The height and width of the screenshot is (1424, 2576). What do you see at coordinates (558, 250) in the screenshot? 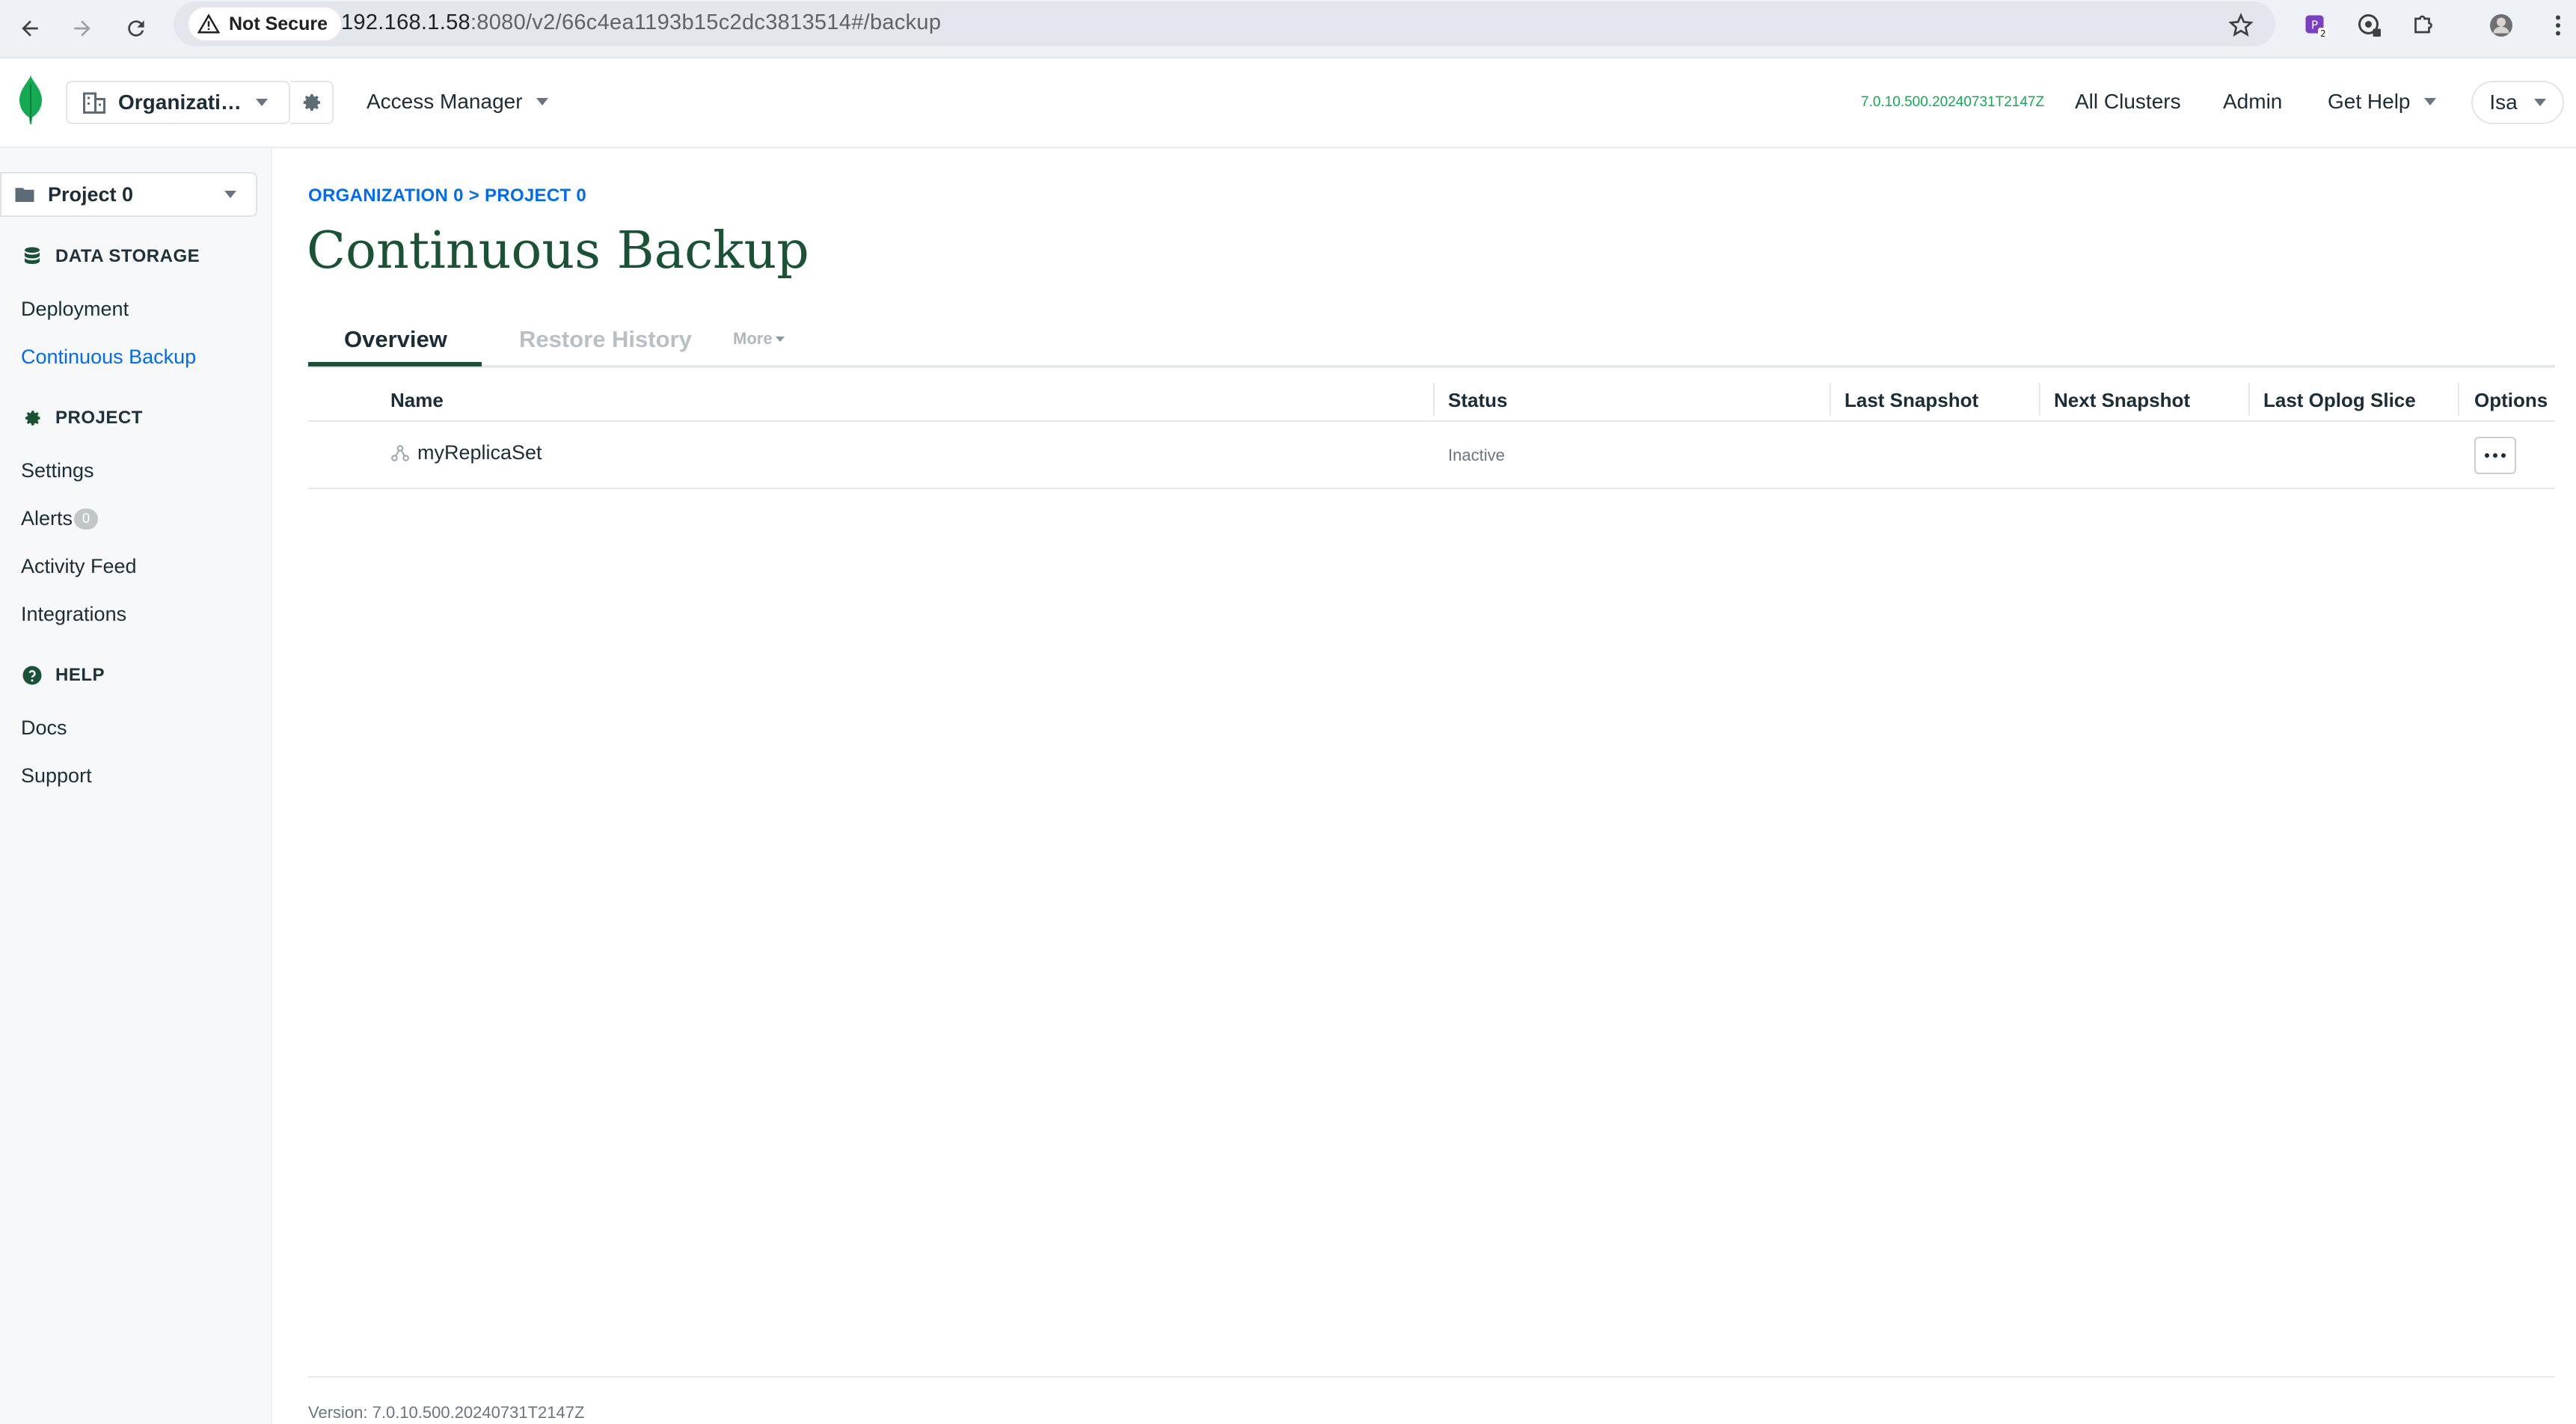
I see `page-title: Continuous Backup` at bounding box center [558, 250].